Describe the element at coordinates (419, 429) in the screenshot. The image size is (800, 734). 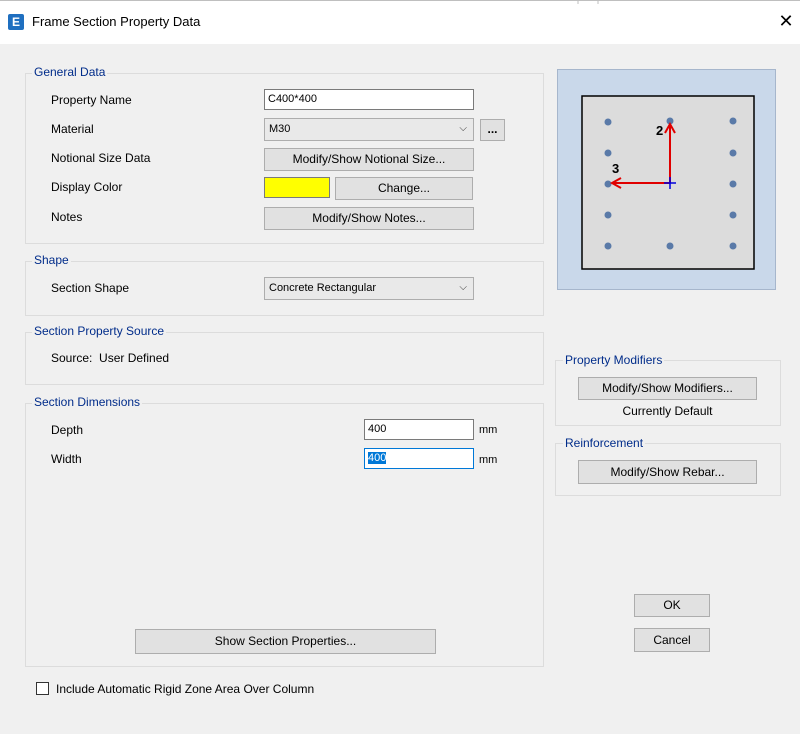
I see `depth-input: 400` at that location.